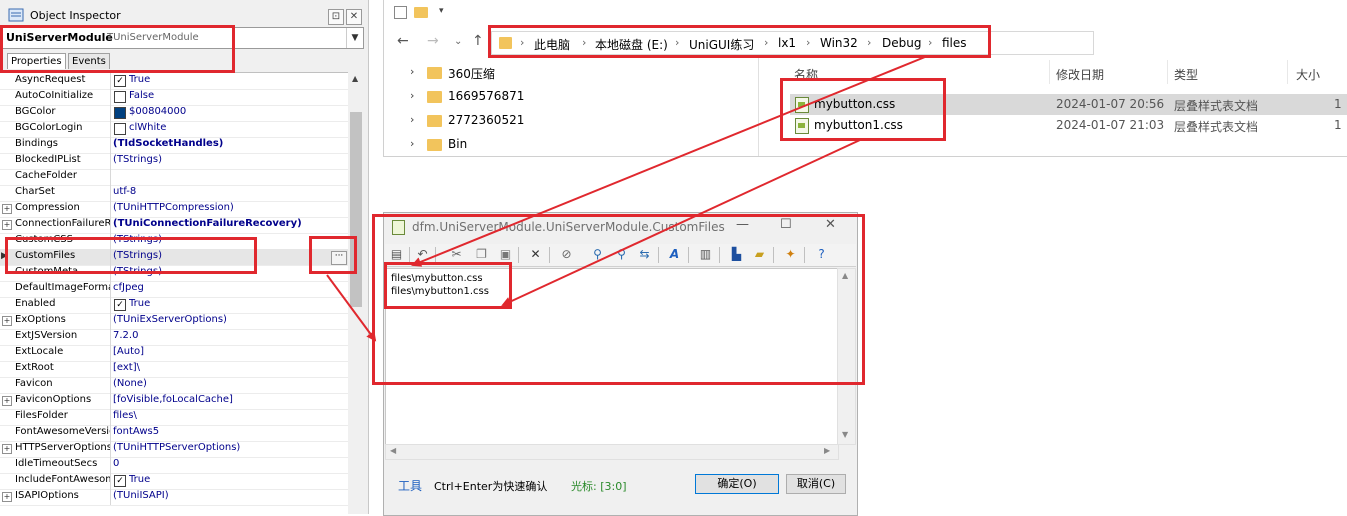  What do you see at coordinates (827, 450) in the screenshot?
I see `scroll-right-icon: ▶` at bounding box center [827, 450].